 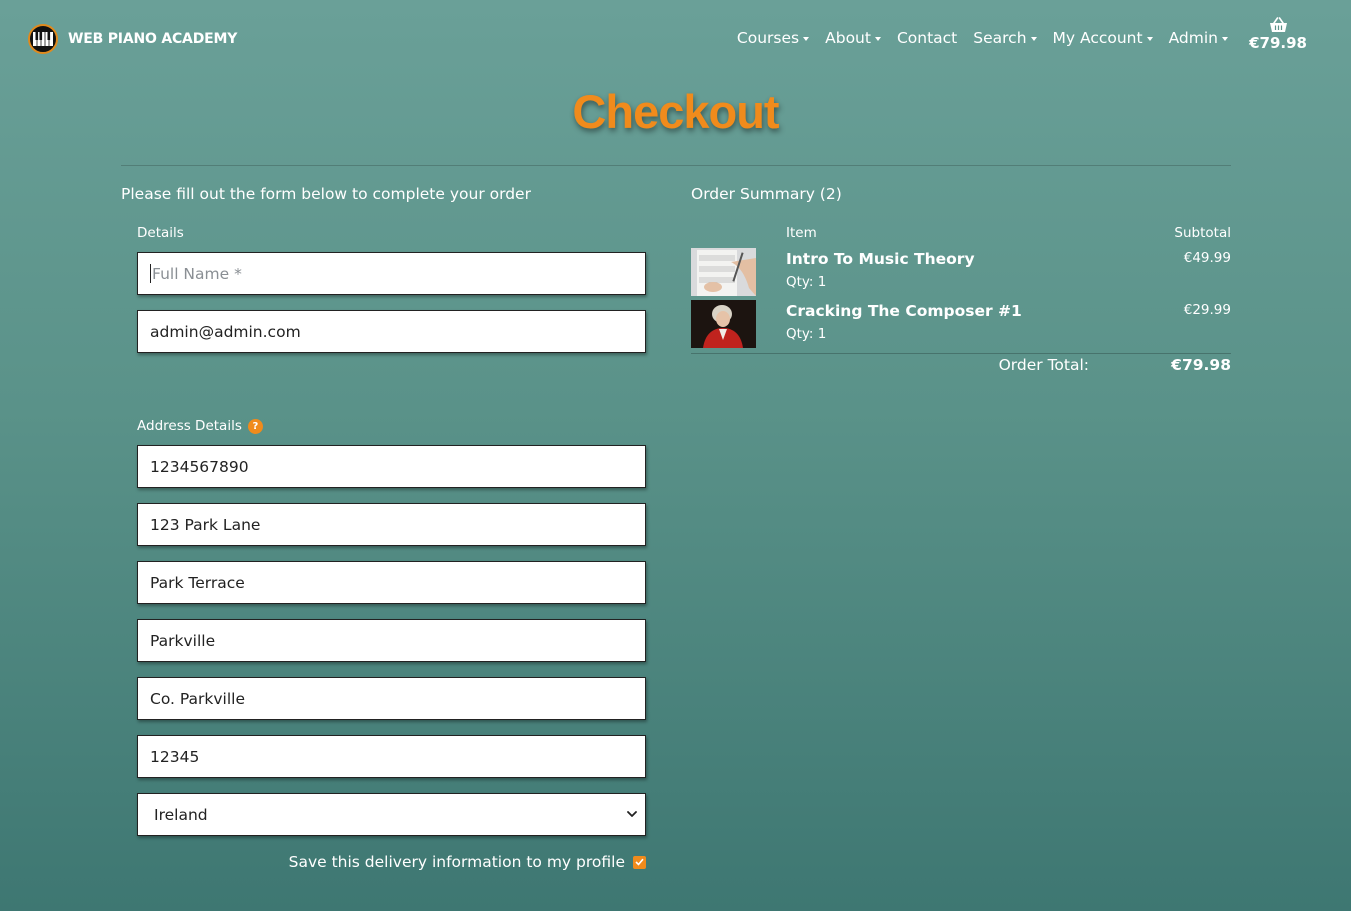 I want to click on cart-total: €79.98, so click(x=1278, y=43).